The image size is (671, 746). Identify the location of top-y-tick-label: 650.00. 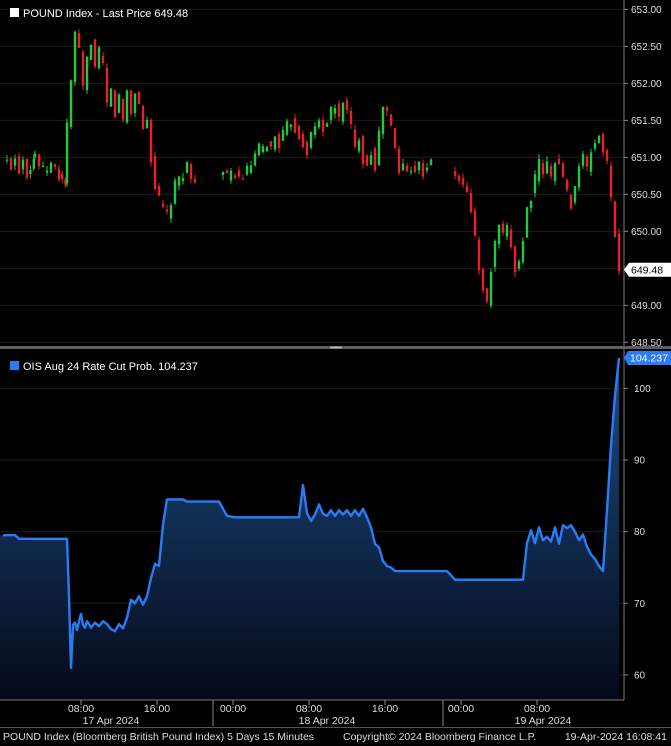
(646, 232).